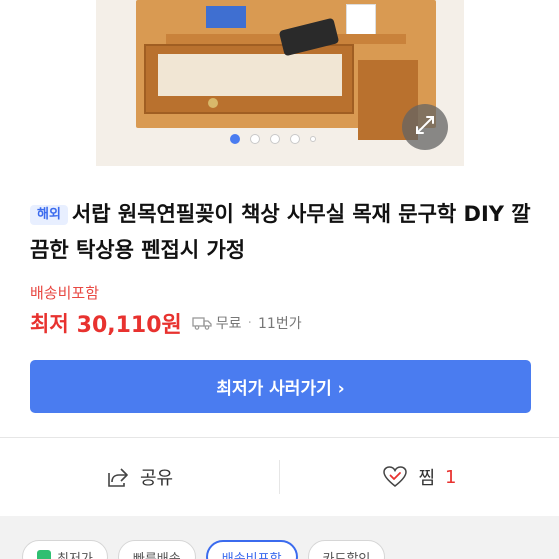 This screenshot has height=559, width=559. Describe the element at coordinates (280, 386) in the screenshot. I see `buy-lowest-price-button: 최저가 사러가기 ›` at that location.